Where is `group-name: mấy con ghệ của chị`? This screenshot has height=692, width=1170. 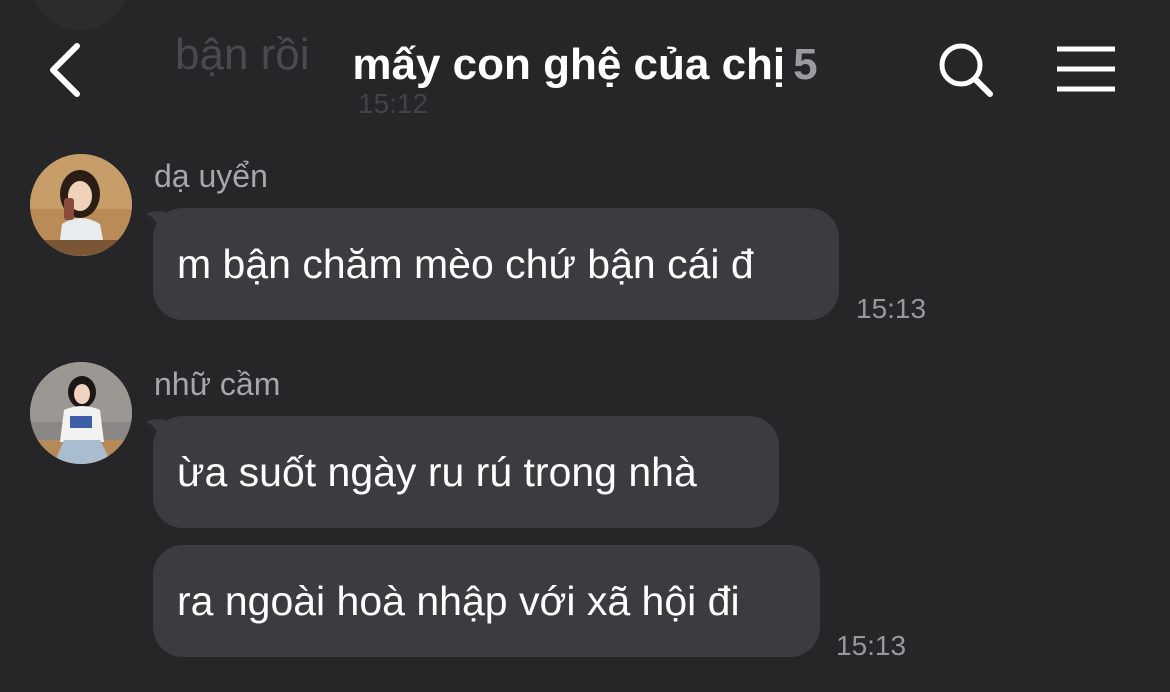
group-name: mấy con ghệ của chị is located at coordinates (569, 64).